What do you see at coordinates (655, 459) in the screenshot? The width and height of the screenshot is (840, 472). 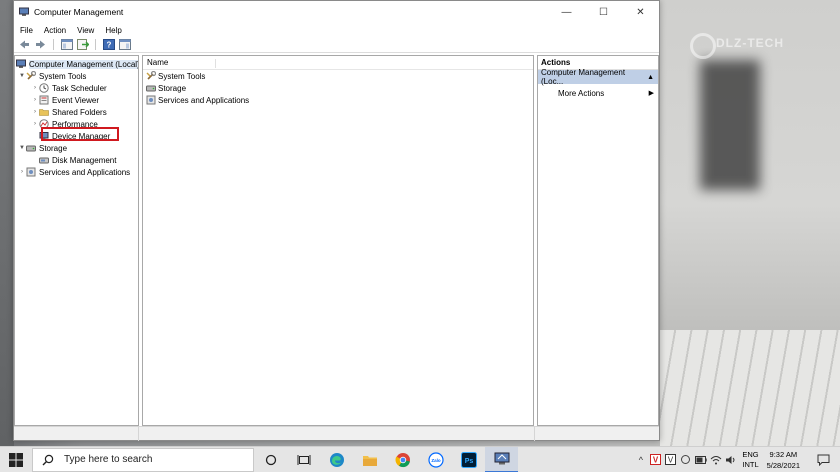 I see `vietkey-icon: V` at bounding box center [655, 459].